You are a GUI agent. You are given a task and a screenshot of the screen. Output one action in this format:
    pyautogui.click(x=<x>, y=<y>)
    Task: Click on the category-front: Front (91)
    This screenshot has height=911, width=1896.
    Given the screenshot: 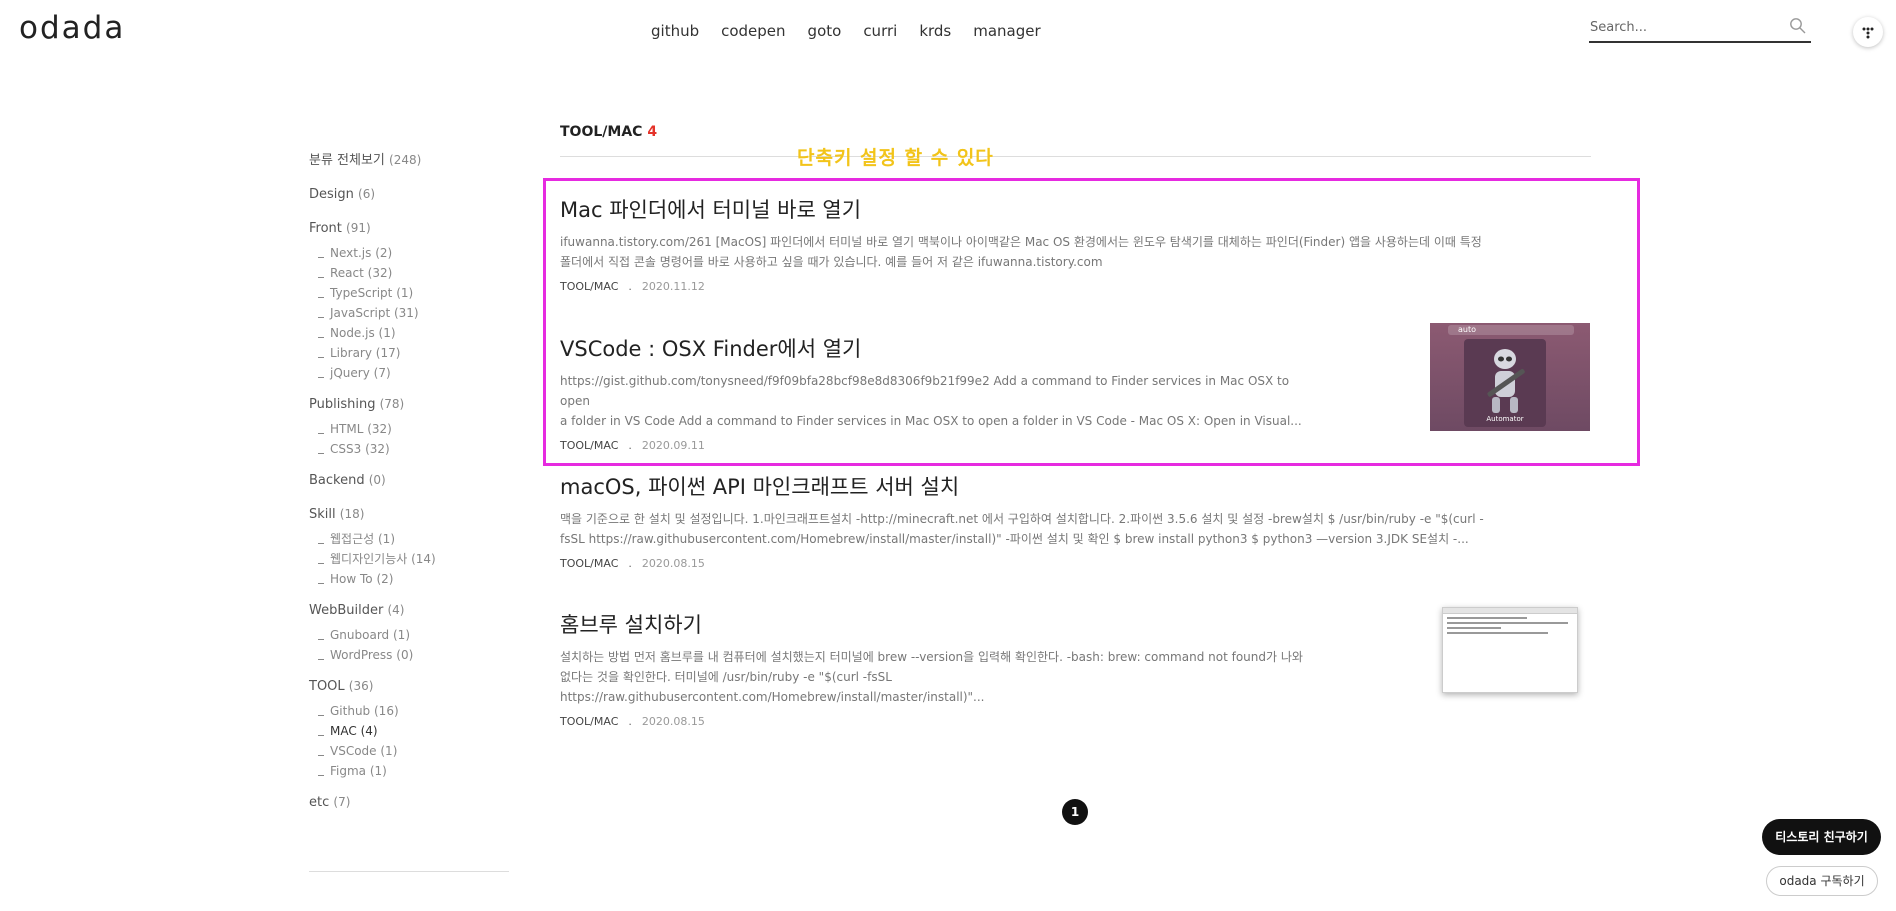 What is the action you would take?
    pyautogui.click(x=409, y=228)
    